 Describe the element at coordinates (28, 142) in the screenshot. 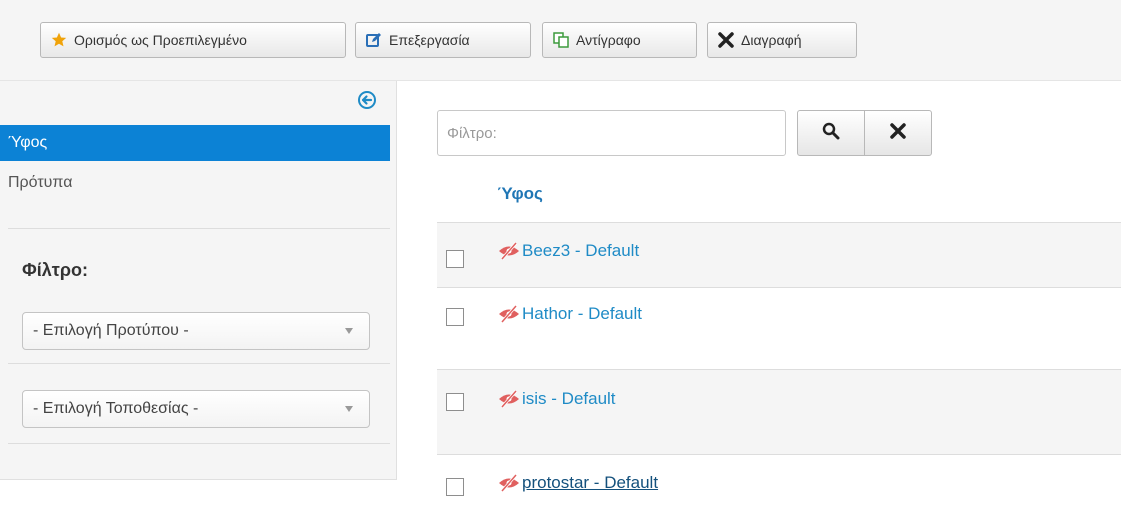

I see `sidebar-item-label: Ύφος` at that location.